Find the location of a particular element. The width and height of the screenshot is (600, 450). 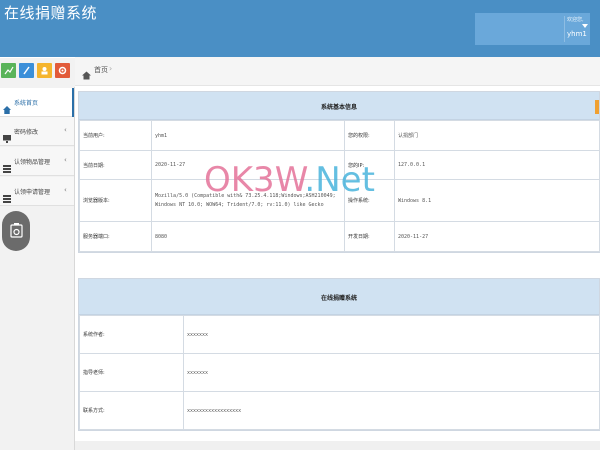

label-current-user: 当前用户: is located at coordinates (115, 135).